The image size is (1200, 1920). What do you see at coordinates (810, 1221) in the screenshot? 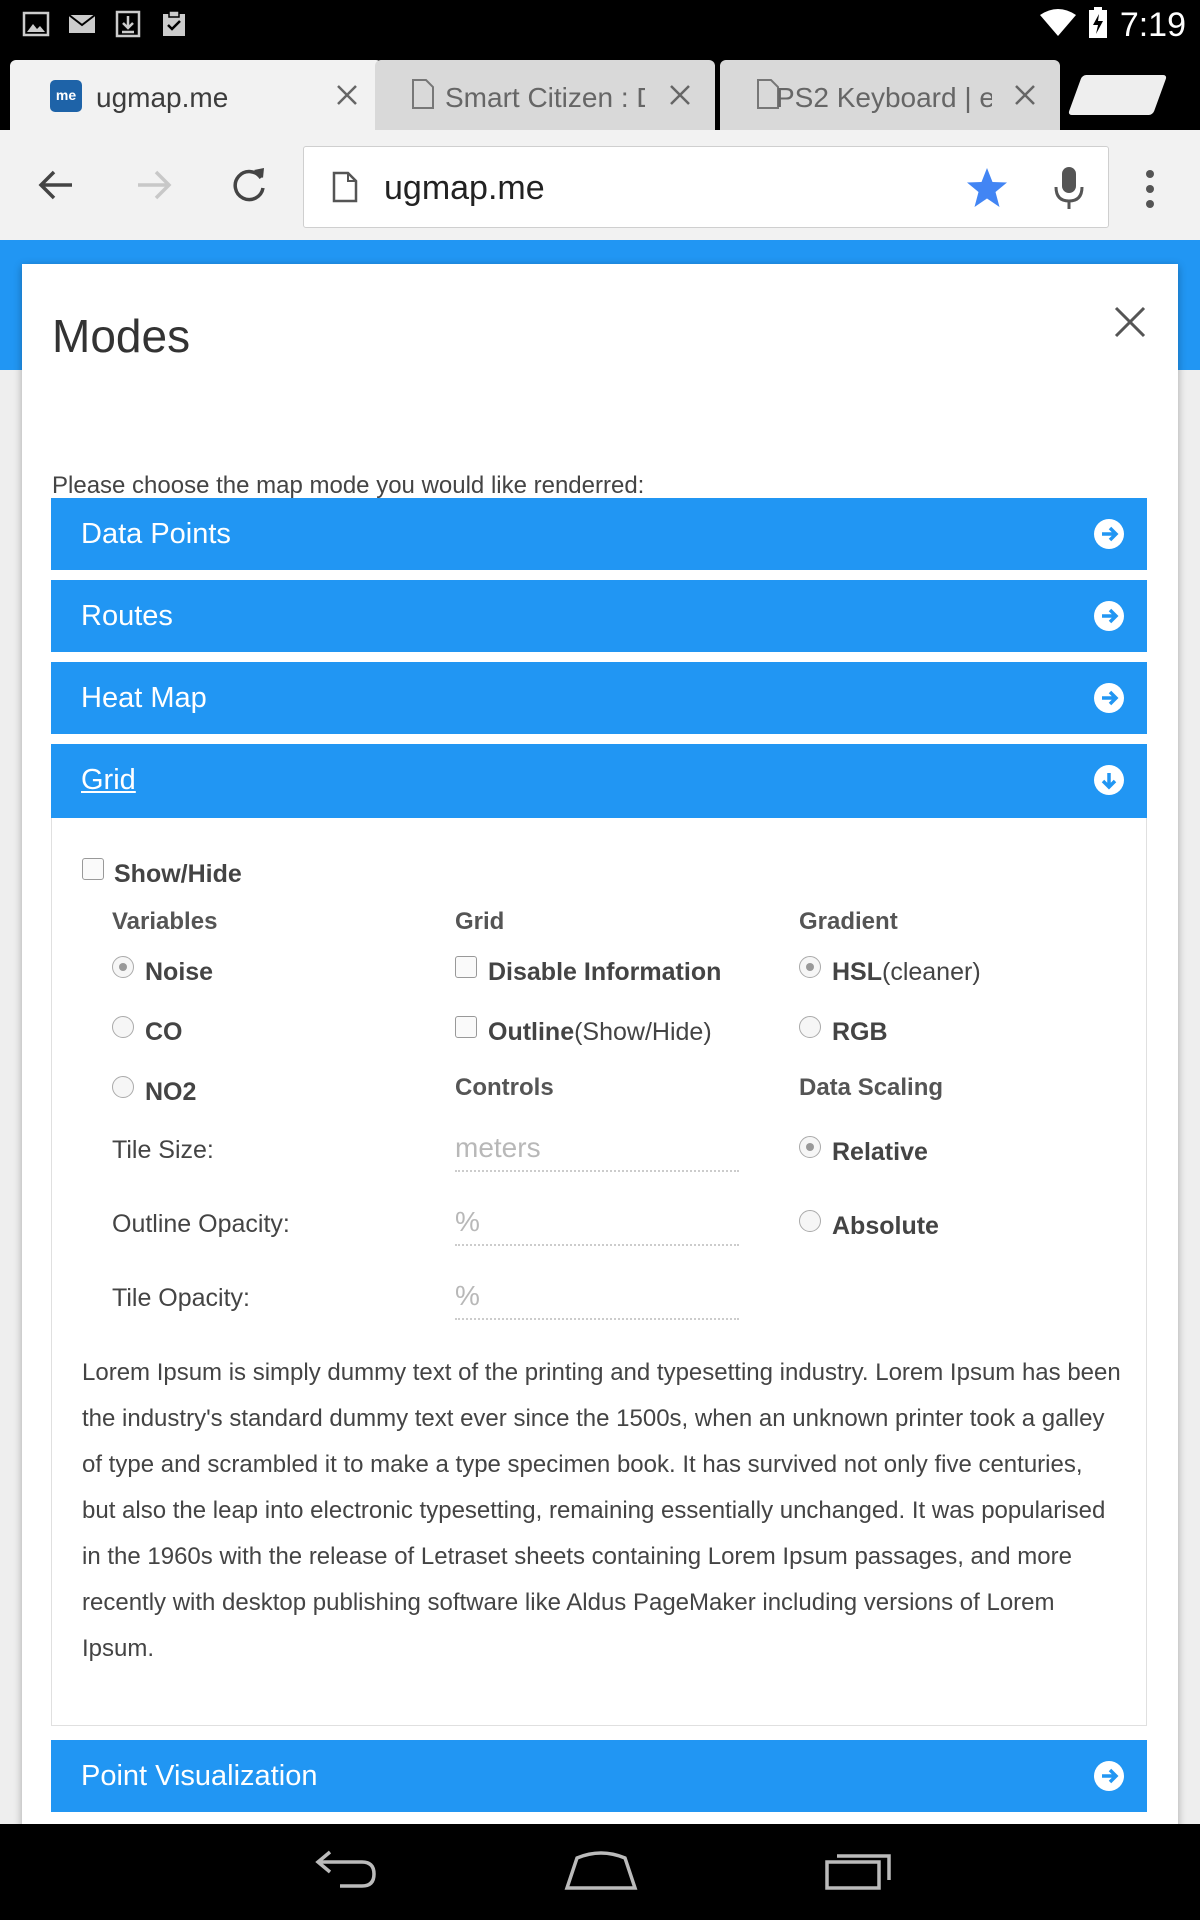
I see `absolute-radio` at bounding box center [810, 1221].